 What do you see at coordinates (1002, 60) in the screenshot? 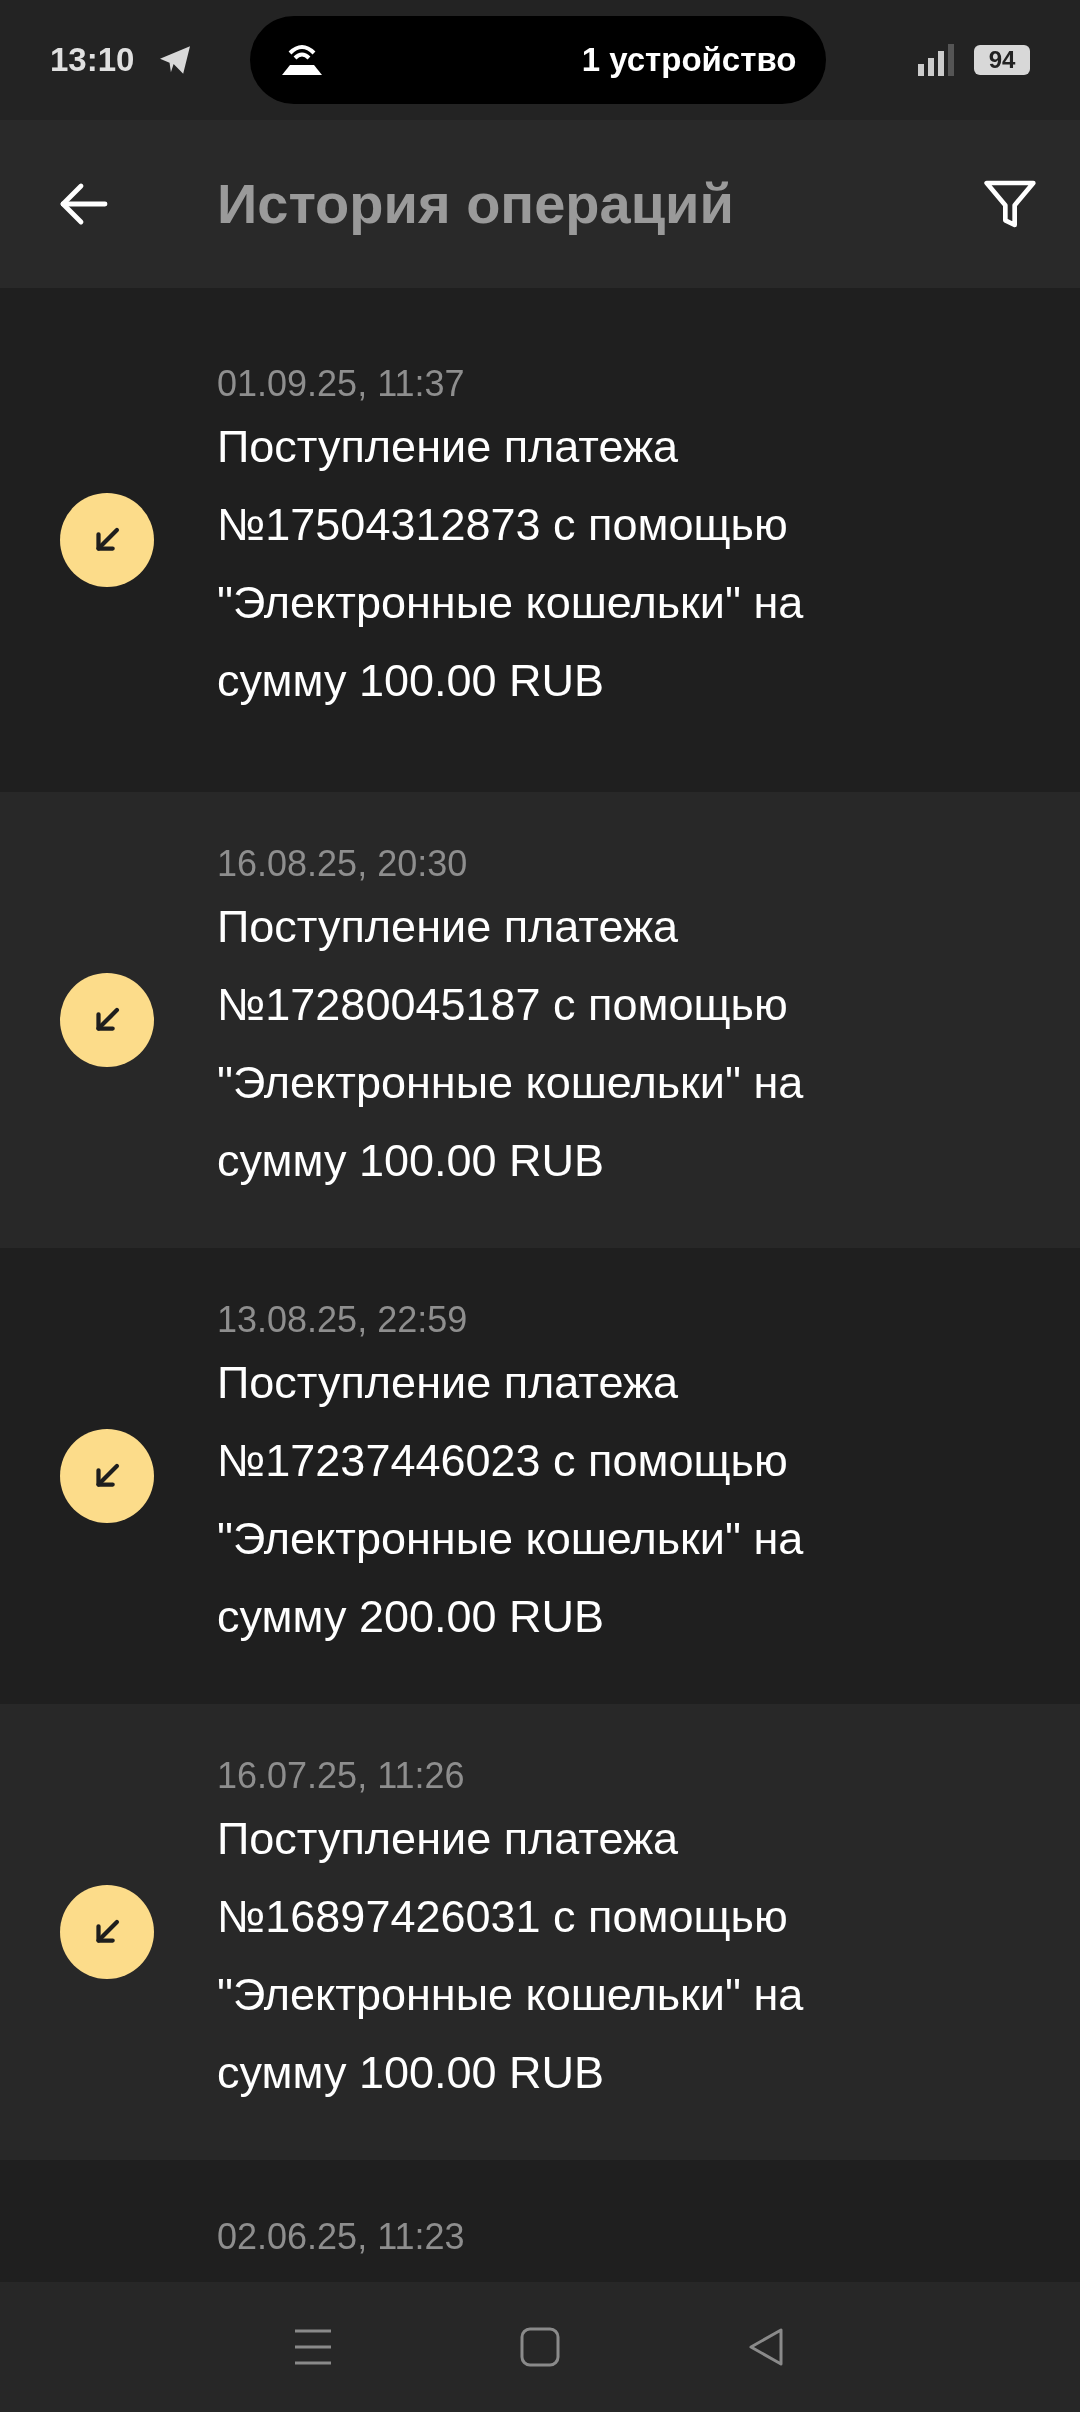
I see `battery-indicator: 94` at bounding box center [1002, 60].